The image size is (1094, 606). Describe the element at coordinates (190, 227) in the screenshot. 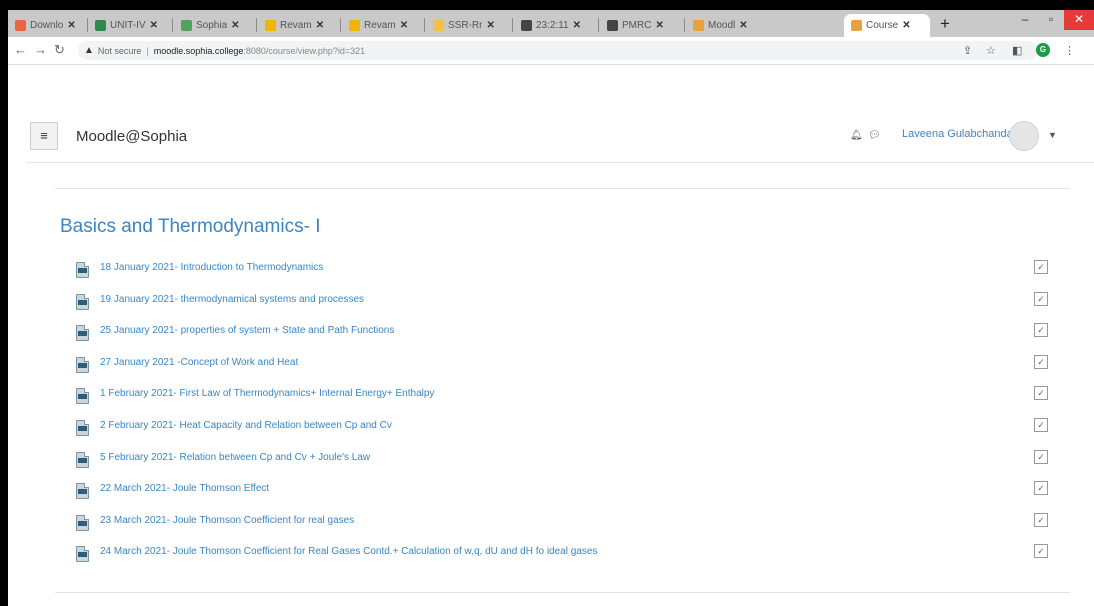

I see `section-title: Basics and Thermodynamics- I` at that location.